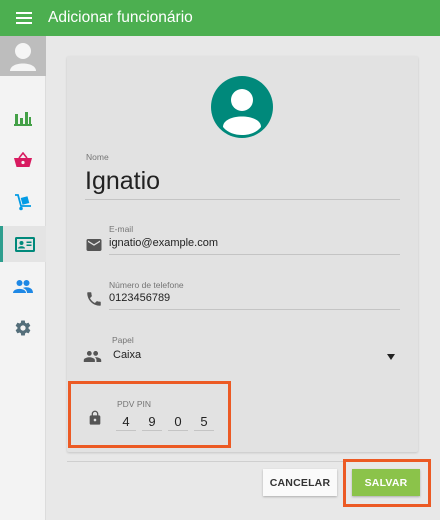 Image resolution: width=440 pixels, height=520 pixels. What do you see at coordinates (220, 18) in the screenshot?
I see `app-bar: Adicionar funcionário` at bounding box center [220, 18].